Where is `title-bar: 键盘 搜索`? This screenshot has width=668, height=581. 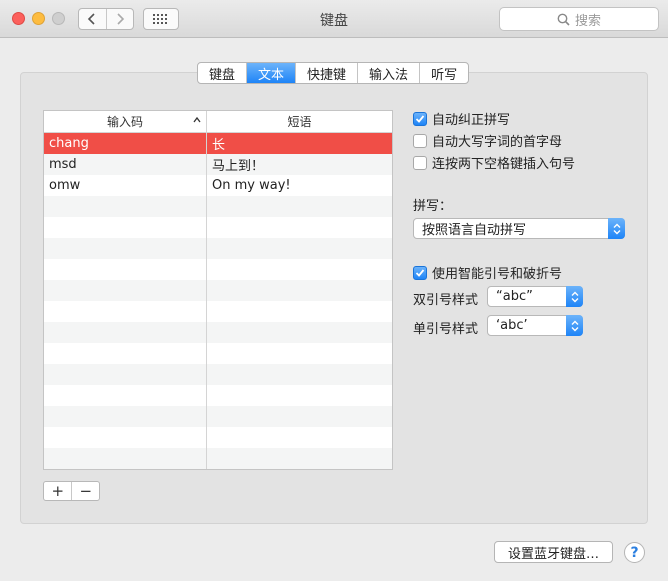
title-bar: 键盘 搜索 is located at coordinates (334, 19).